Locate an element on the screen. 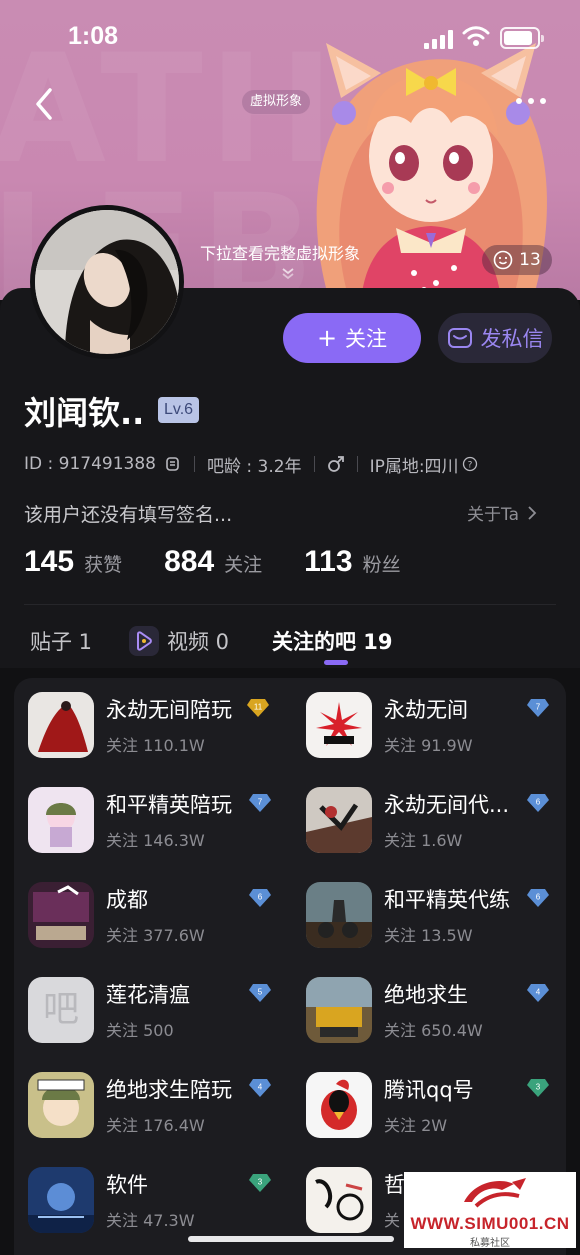 This screenshot has width=580, height=1255. followed-bar-item: 腾讯qq号 关注 2W 3 is located at coordinates (430, 1105).